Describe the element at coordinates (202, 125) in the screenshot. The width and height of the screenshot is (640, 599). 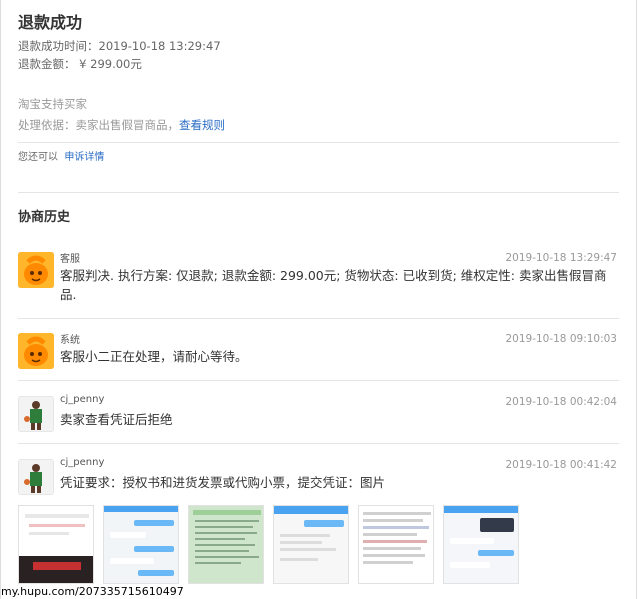
I see `view-rules-link: 查看规则` at that location.